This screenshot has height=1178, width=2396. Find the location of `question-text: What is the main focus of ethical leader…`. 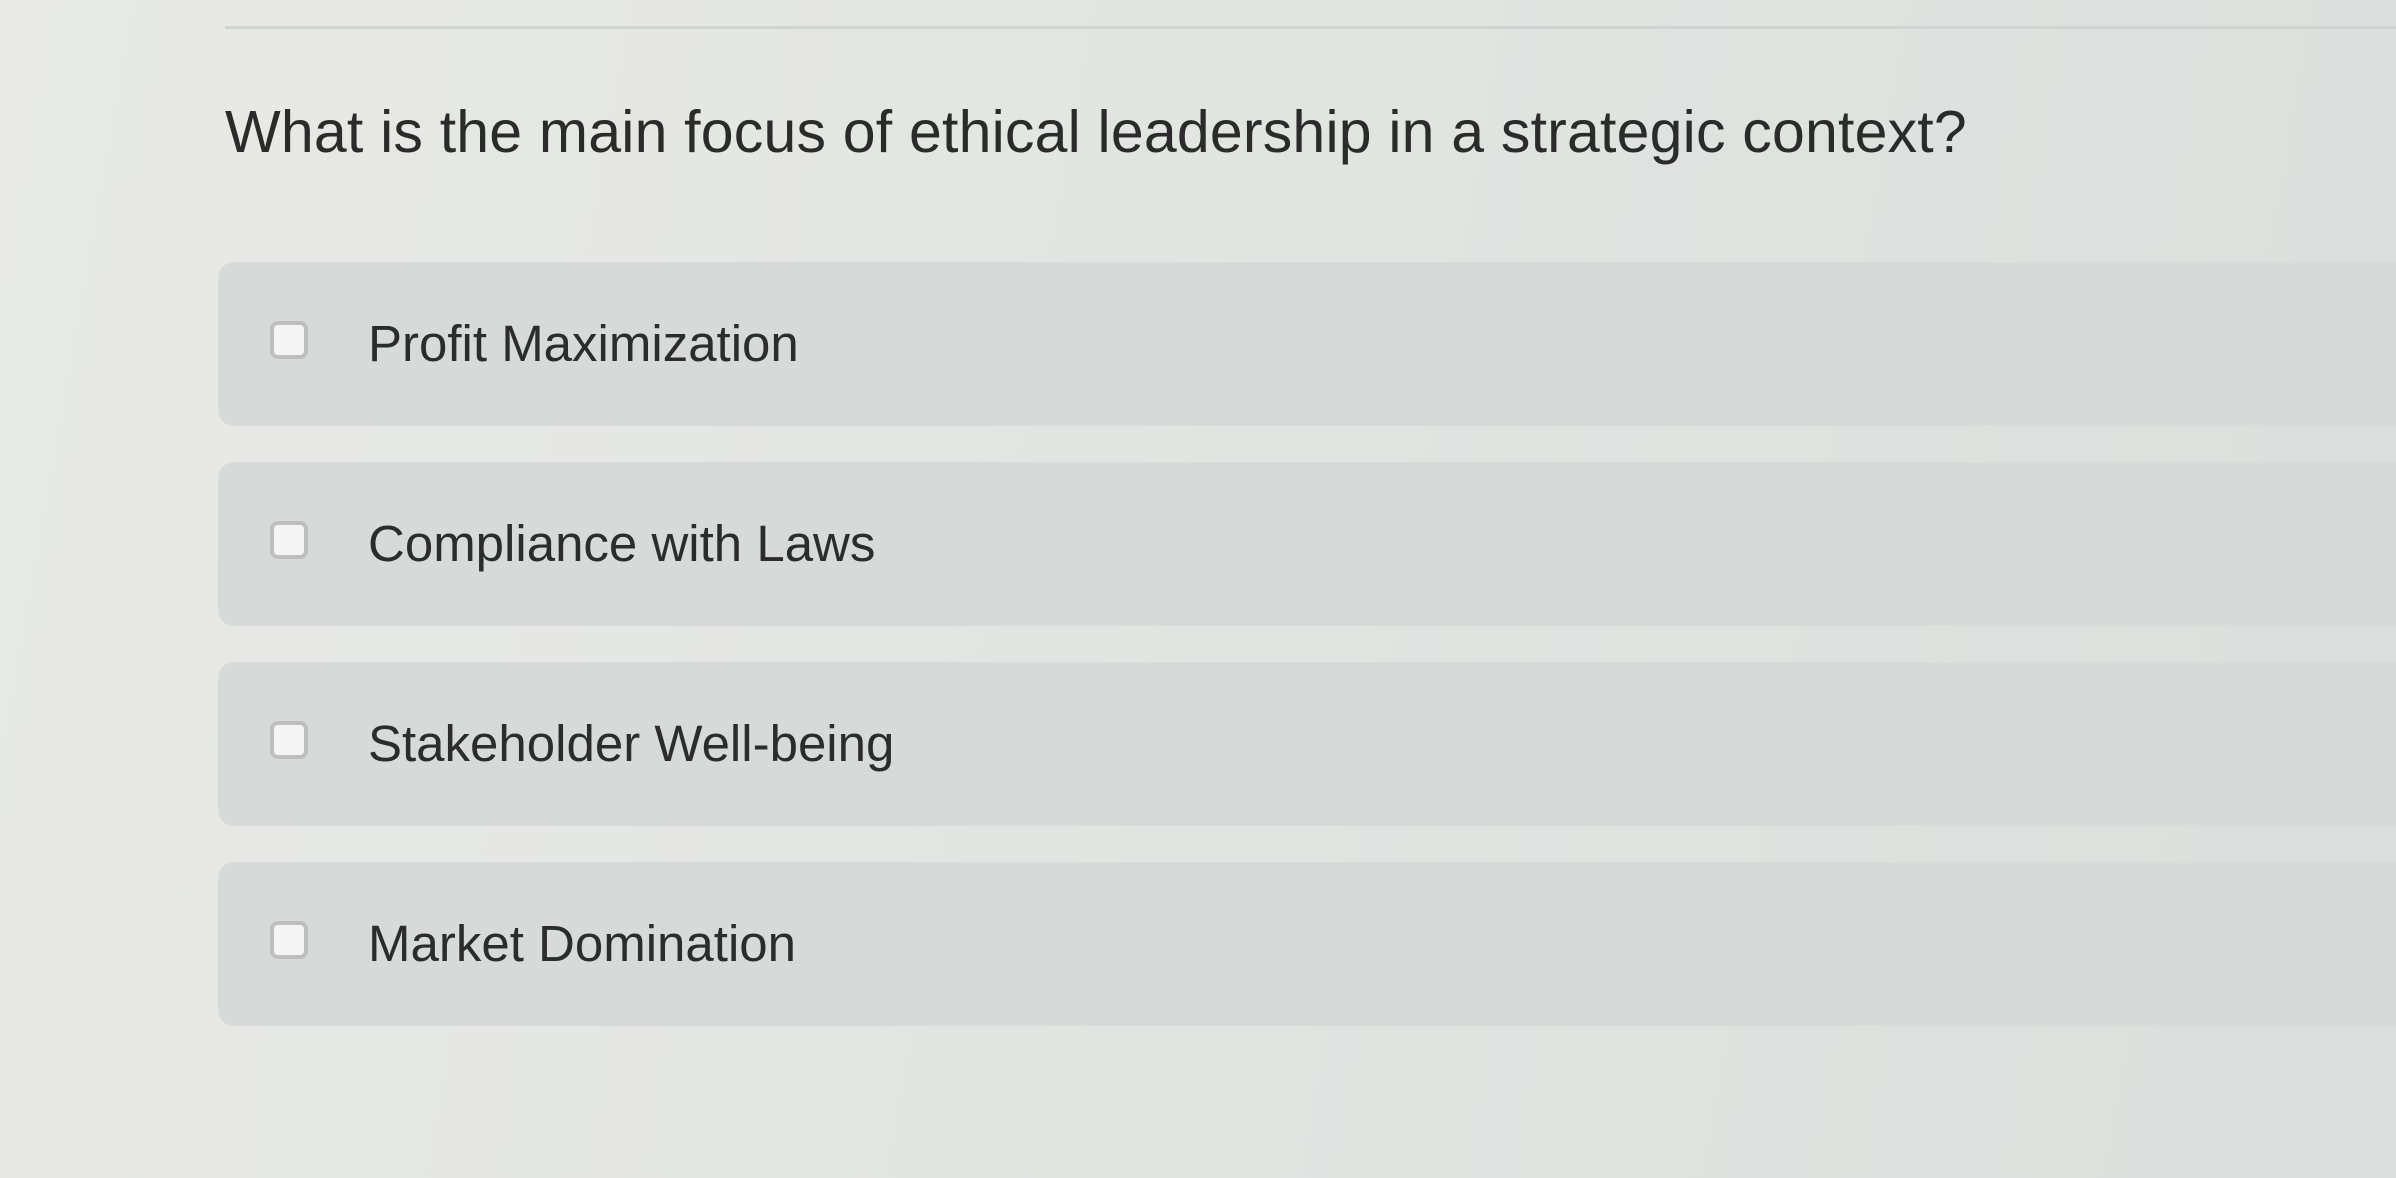

question-text: What is the main focus of ethical leader… is located at coordinates (1096, 132).